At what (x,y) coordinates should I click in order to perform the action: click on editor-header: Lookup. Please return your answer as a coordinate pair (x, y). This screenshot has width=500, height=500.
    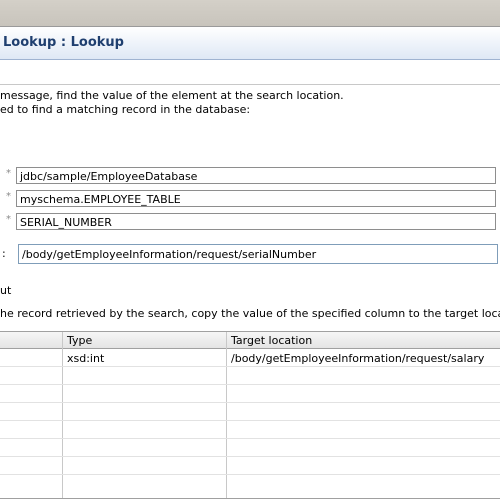
    Looking at the image, I should click on (250, 43).